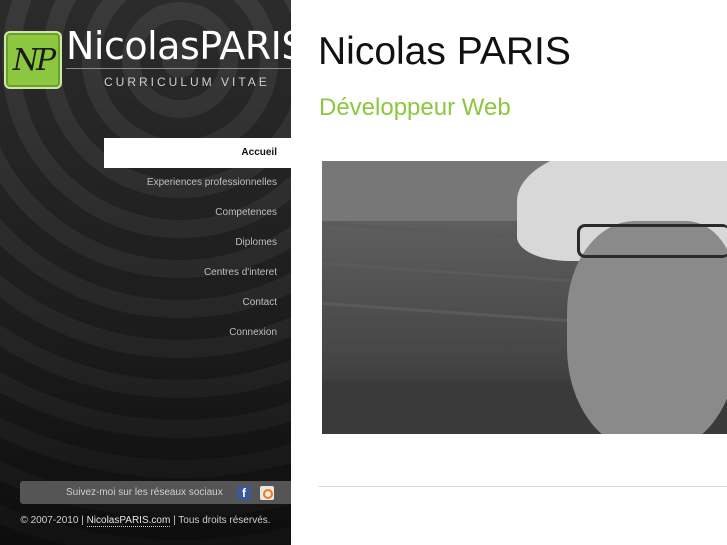 The image size is (727, 545). Describe the element at coordinates (144, 492) in the screenshot. I see `social-label: Suivez-moi sur les réseaux sociaux` at that location.